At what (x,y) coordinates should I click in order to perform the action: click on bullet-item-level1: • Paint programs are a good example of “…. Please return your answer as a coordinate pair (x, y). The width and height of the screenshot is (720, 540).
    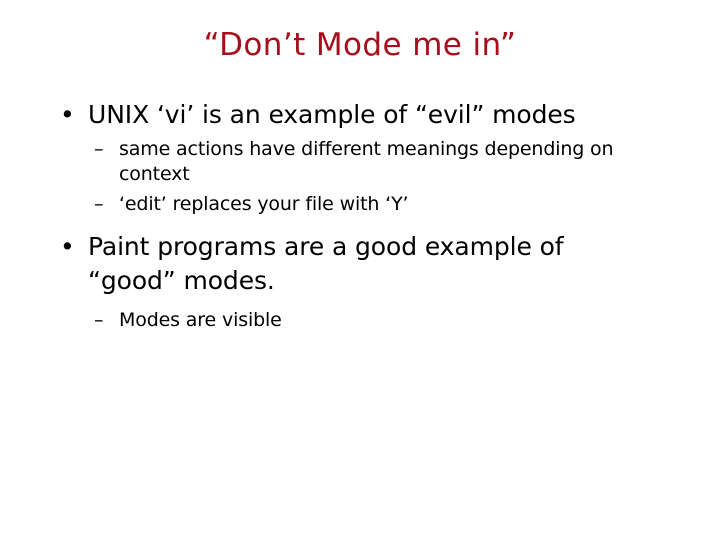
    Looking at the image, I should click on (360, 263).